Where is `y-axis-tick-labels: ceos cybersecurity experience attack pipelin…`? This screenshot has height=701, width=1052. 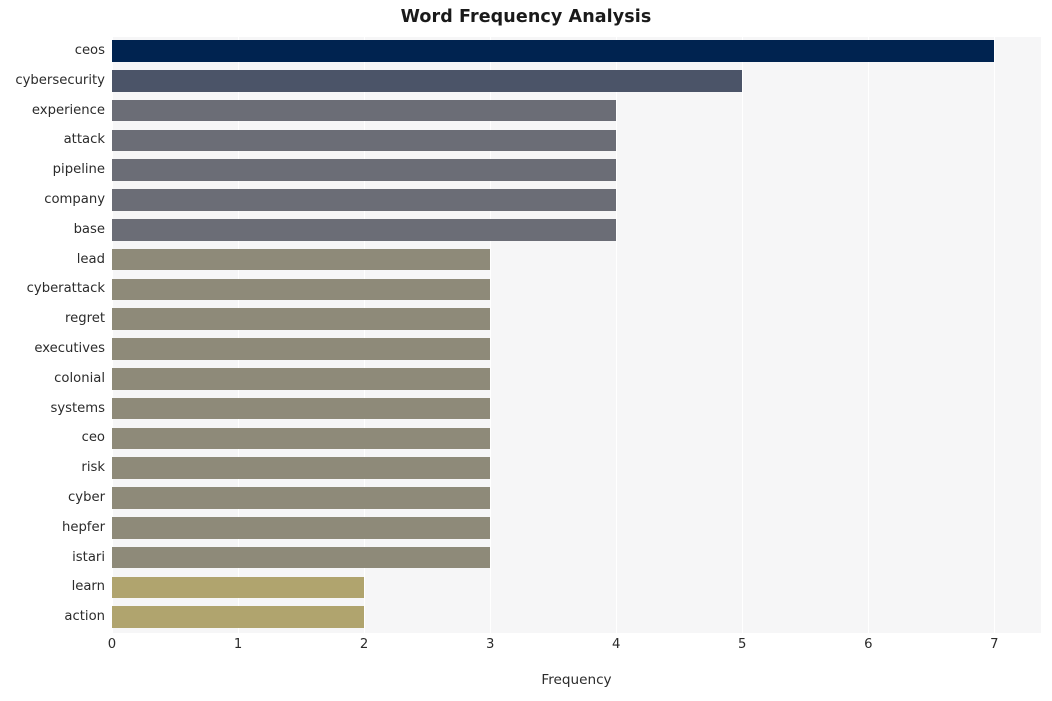
y-axis-tick-labels: ceos cybersecurity experience attack pipelin… is located at coordinates (56, 335).